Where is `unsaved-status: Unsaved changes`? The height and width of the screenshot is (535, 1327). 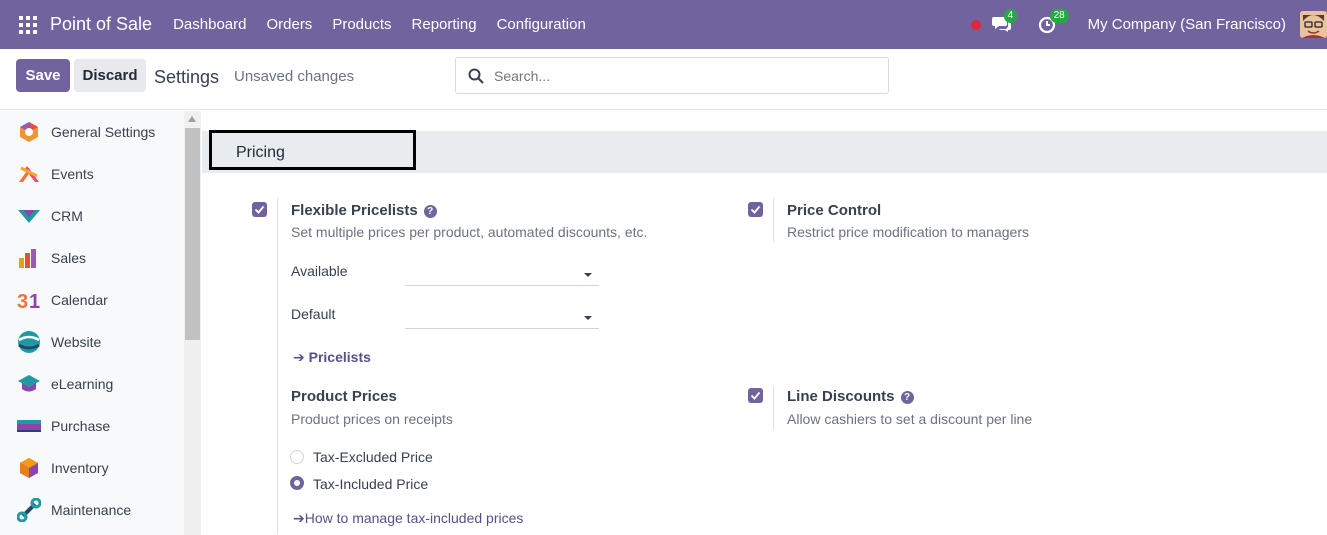 unsaved-status: Unsaved changes is located at coordinates (294, 76).